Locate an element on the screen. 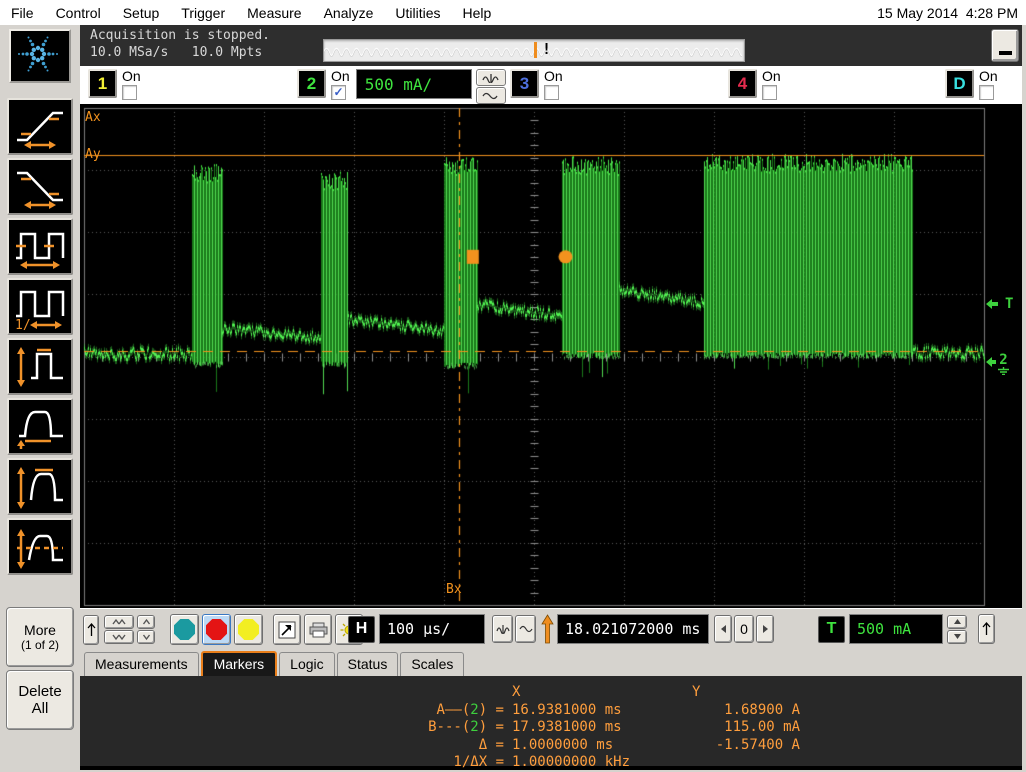 The image size is (1026, 772). channel-controls-row: 1 On 2 On ✓ 500 mA/ 3 On 4 On D On is located at coordinates (553, 85).